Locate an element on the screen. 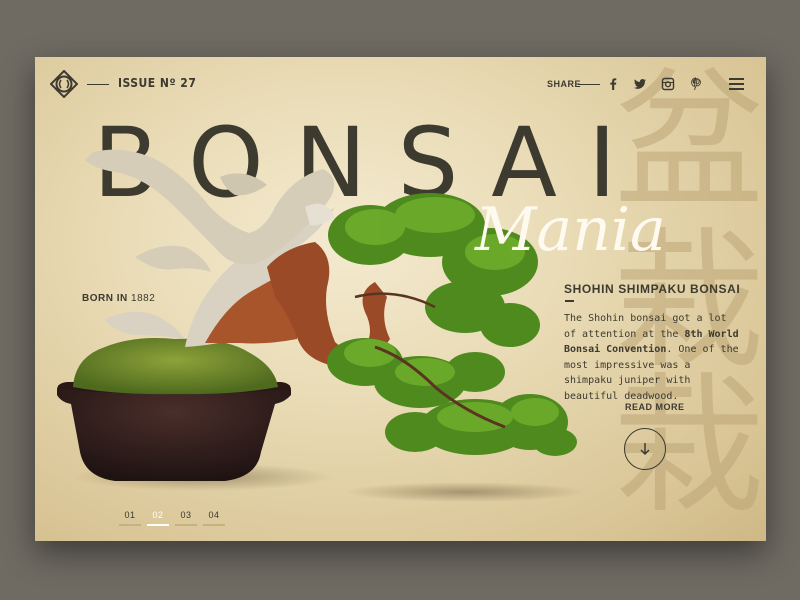 The image size is (800, 600). arrow-down-icon is located at coordinates (645, 449).